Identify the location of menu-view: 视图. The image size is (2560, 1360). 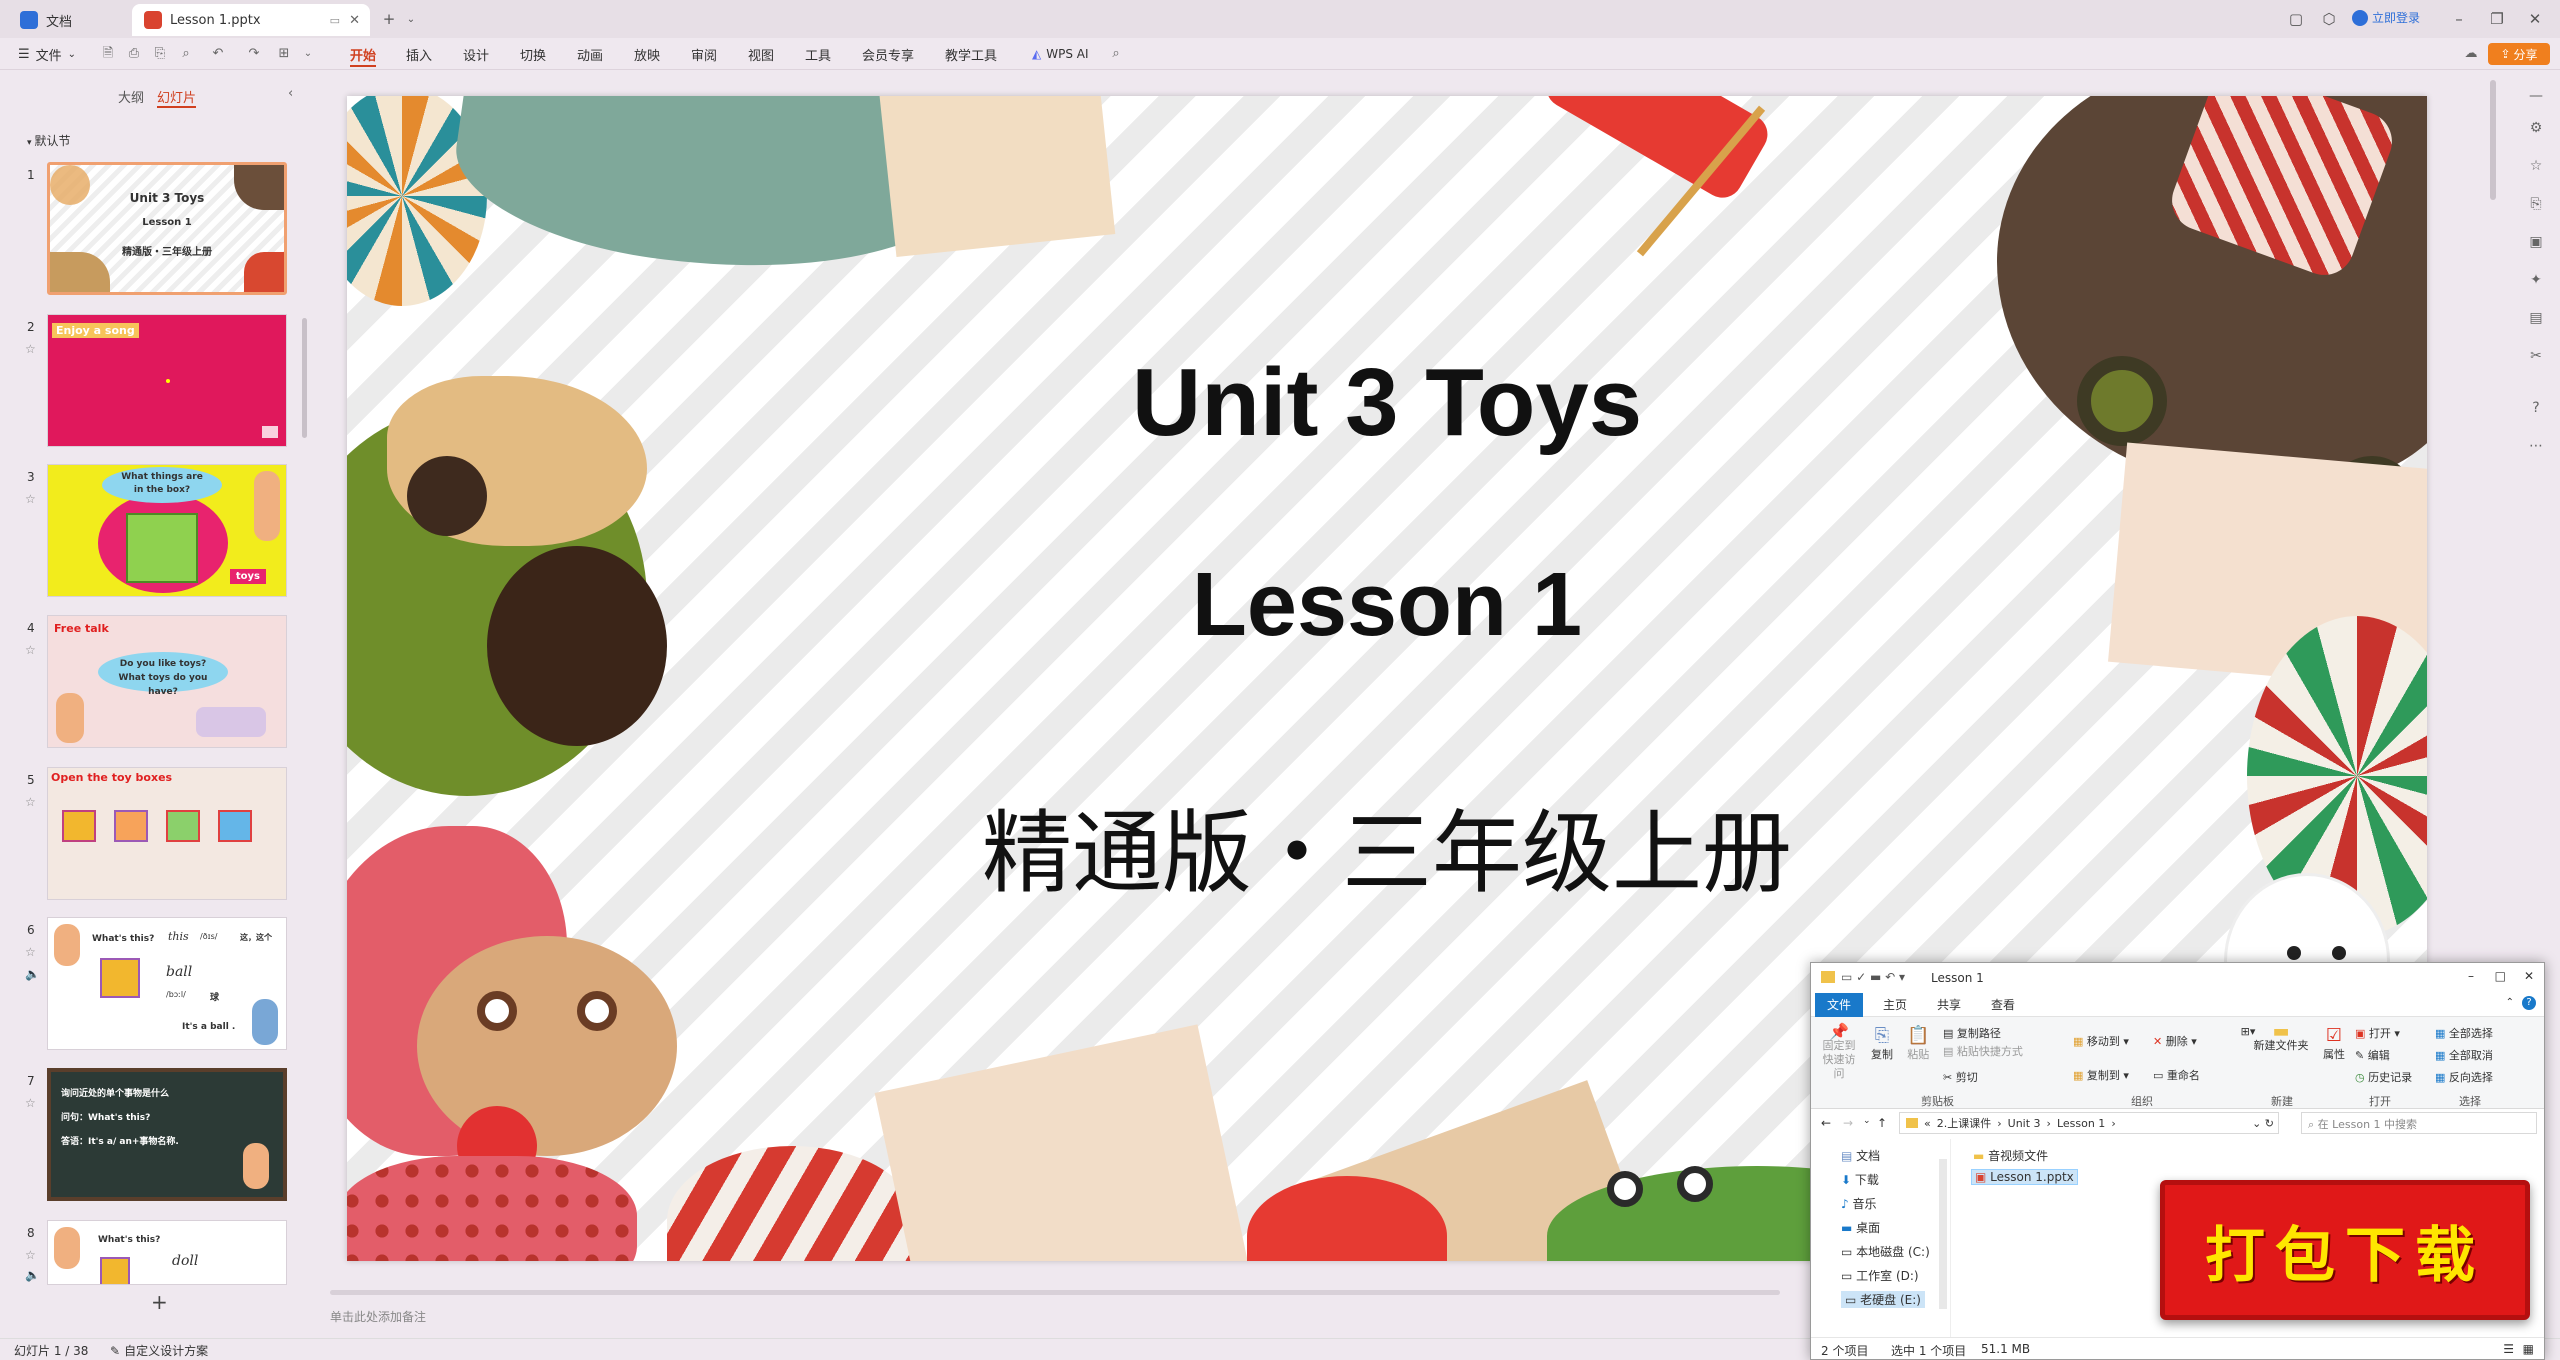
(761, 54).